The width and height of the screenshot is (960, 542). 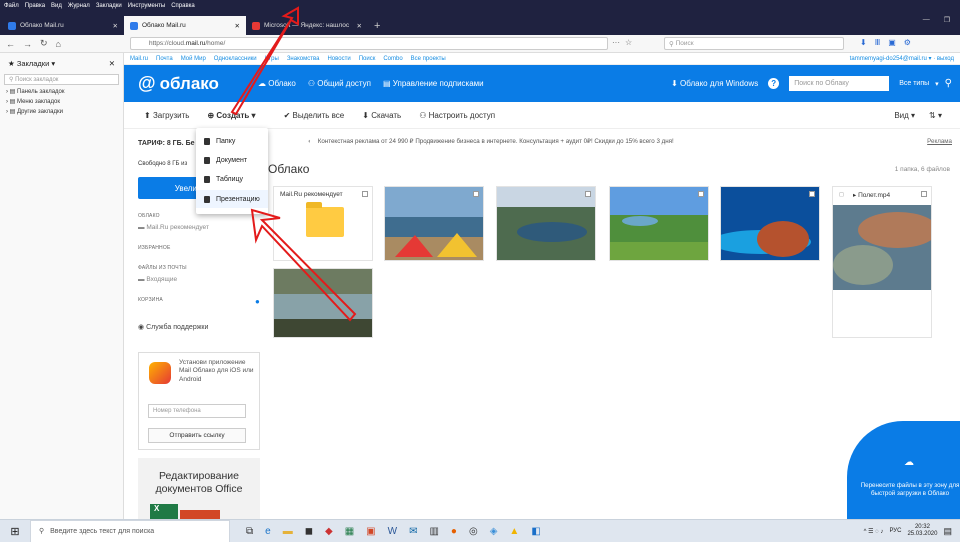 I want to click on portal-link: Mail.ru, so click(x=139, y=59).